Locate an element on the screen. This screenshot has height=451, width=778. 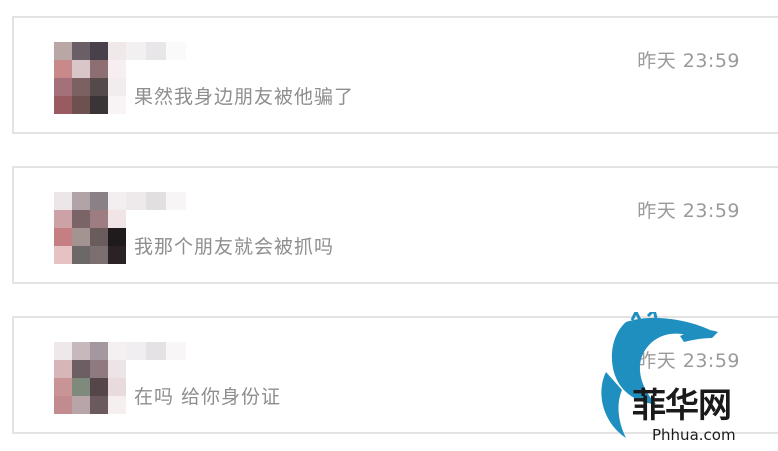
message-preview: 我那个朋友就会被抓吗 is located at coordinates (234, 247).